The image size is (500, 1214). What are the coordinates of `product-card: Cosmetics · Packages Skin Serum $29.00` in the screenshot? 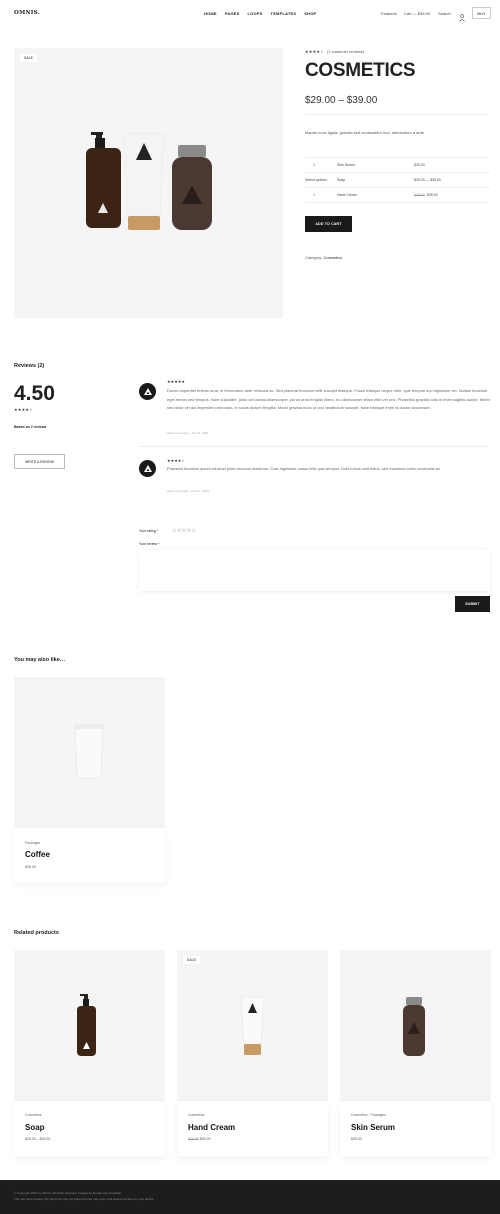 It's located at (415, 1128).